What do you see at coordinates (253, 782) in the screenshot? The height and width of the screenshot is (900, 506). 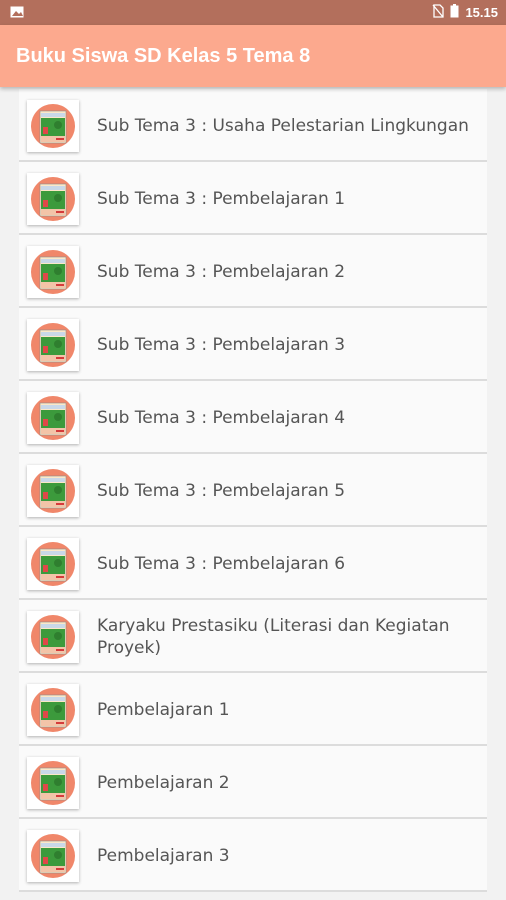 I see `list-item: Pembelajaran 2` at bounding box center [253, 782].